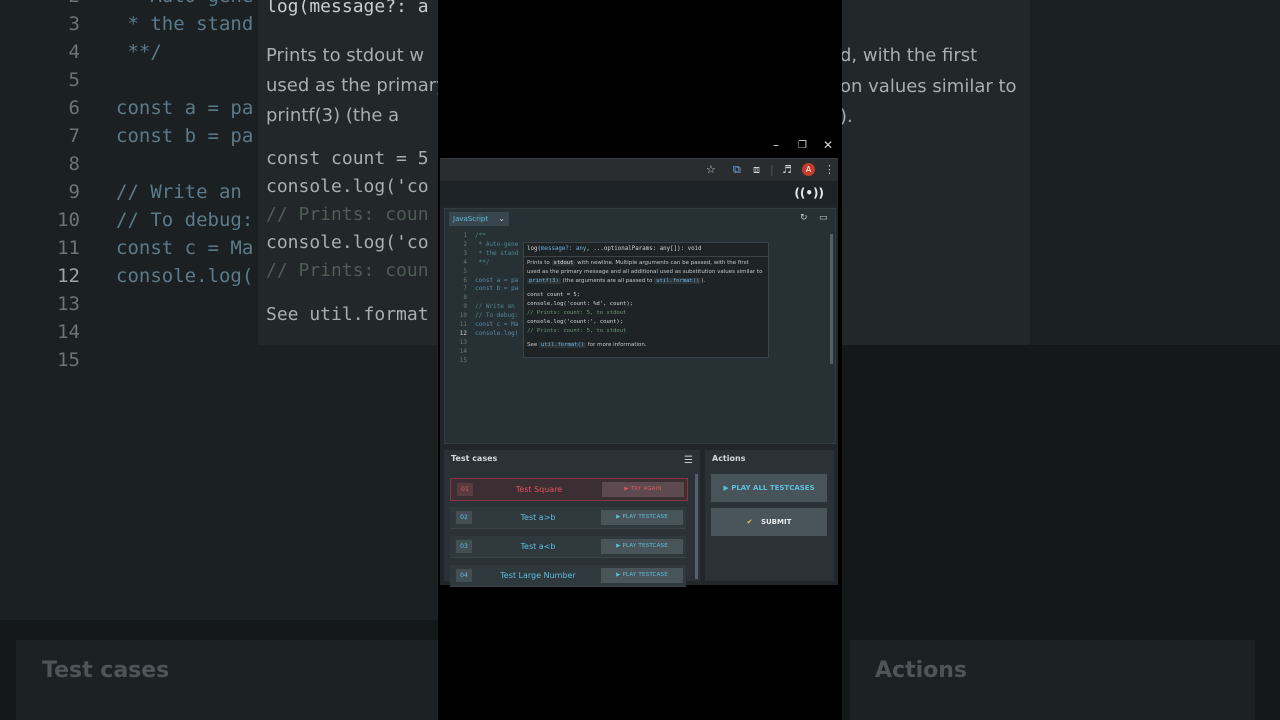 The height and width of the screenshot is (720, 1280). What do you see at coordinates (464, 517) in the screenshot?
I see `testcase-number: 02` at bounding box center [464, 517].